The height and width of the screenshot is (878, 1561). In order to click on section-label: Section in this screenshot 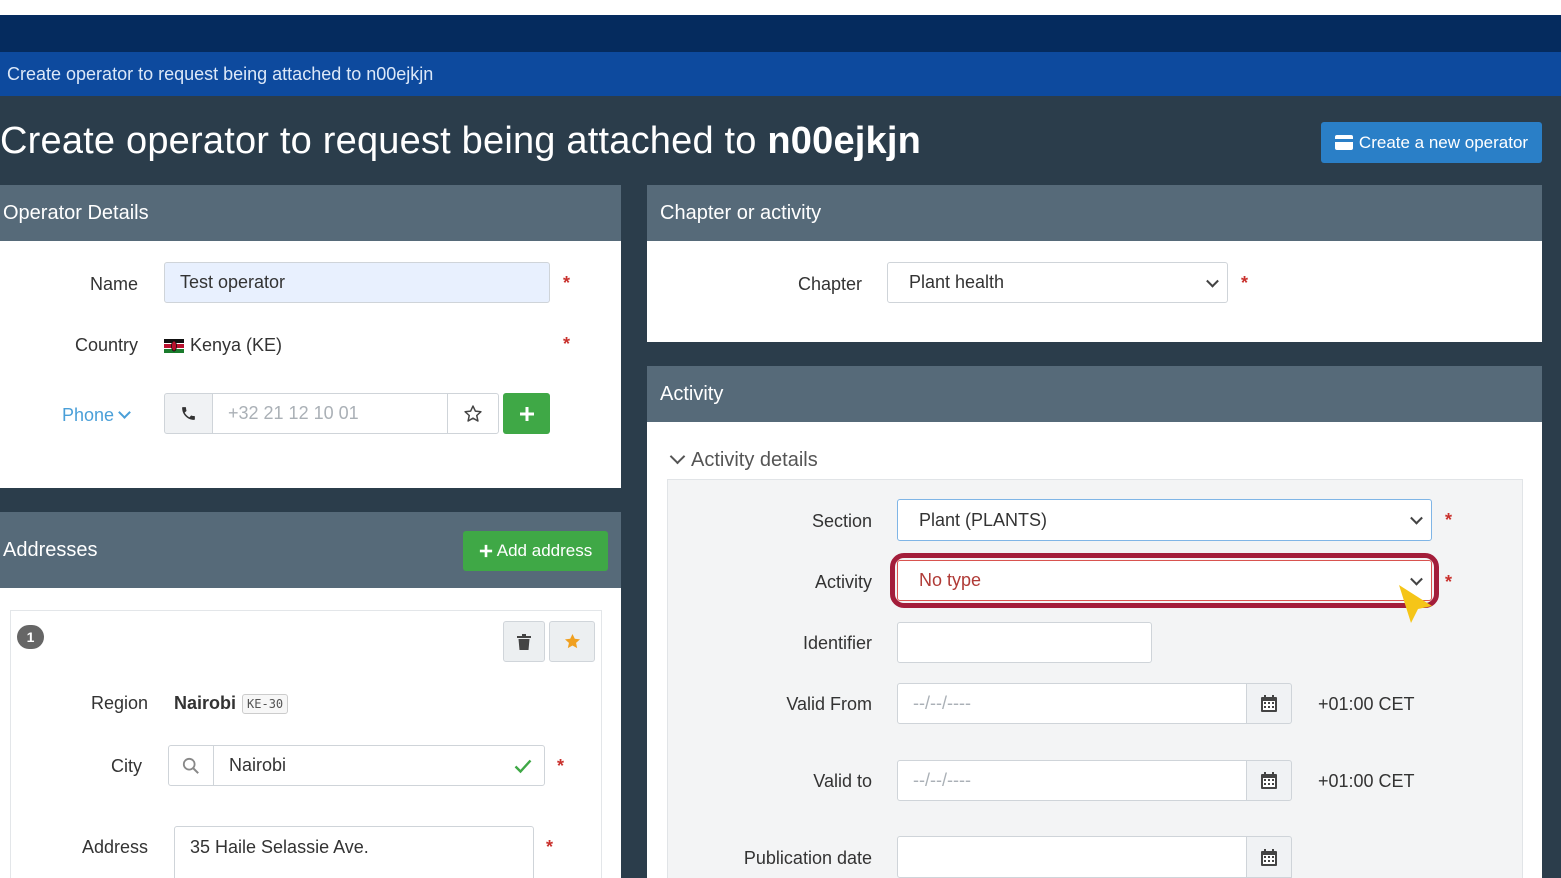, I will do `click(841, 521)`.